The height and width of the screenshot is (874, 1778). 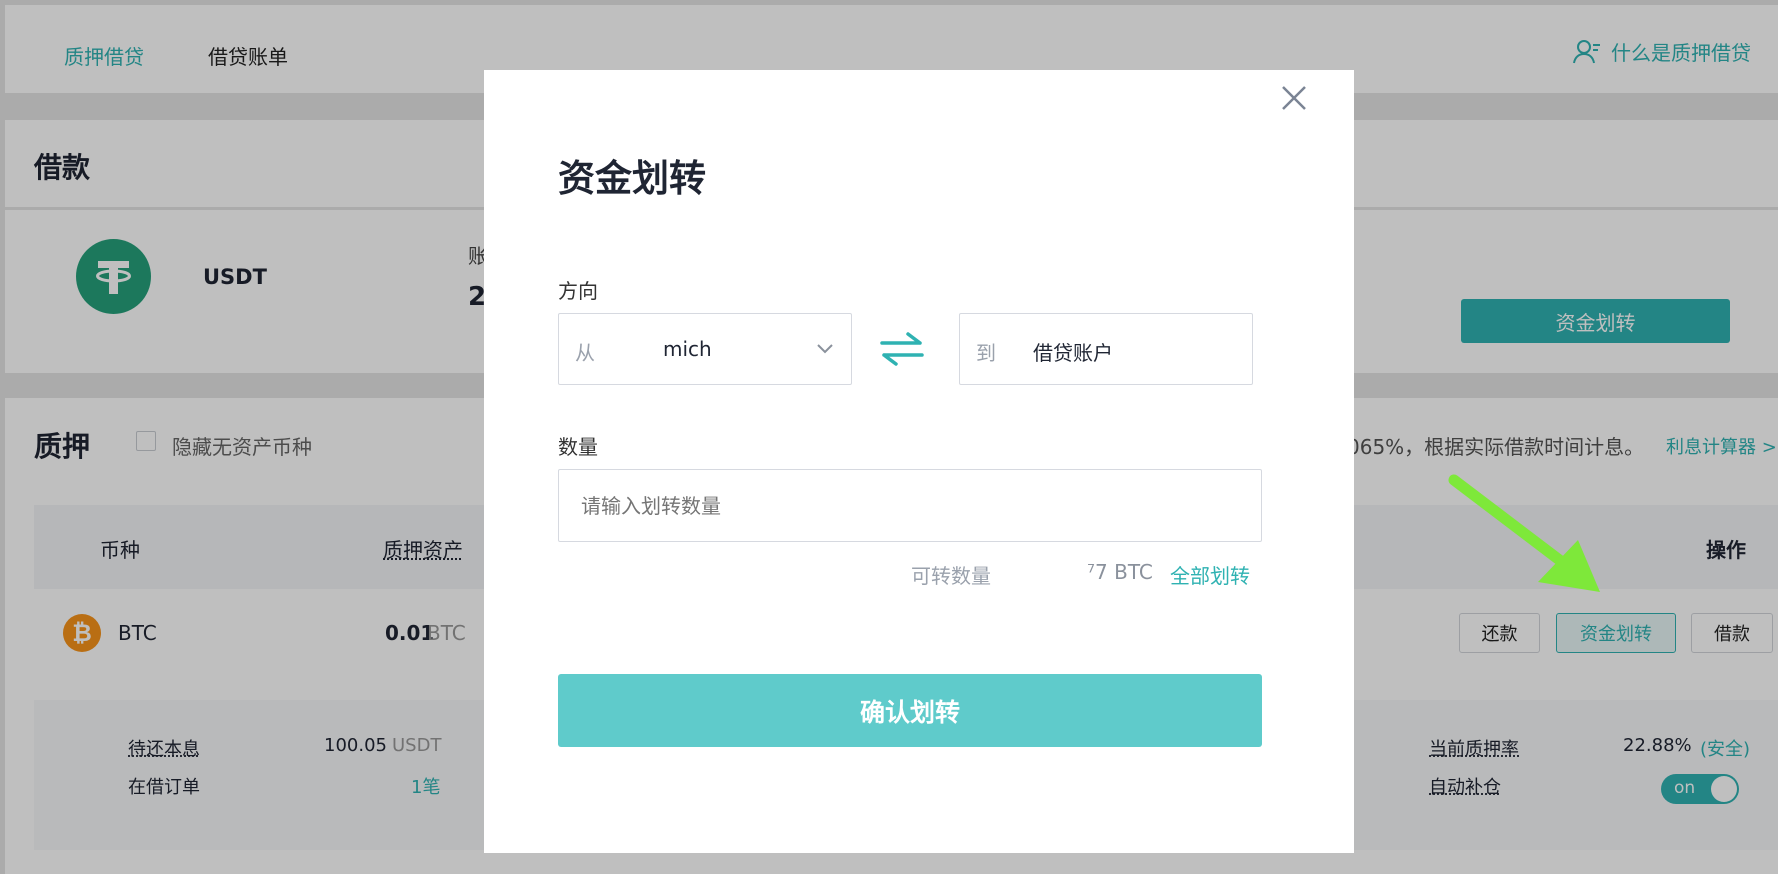 What do you see at coordinates (986, 353) in the screenshot?
I see `to-prefix: 到` at bounding box center [986, 353].